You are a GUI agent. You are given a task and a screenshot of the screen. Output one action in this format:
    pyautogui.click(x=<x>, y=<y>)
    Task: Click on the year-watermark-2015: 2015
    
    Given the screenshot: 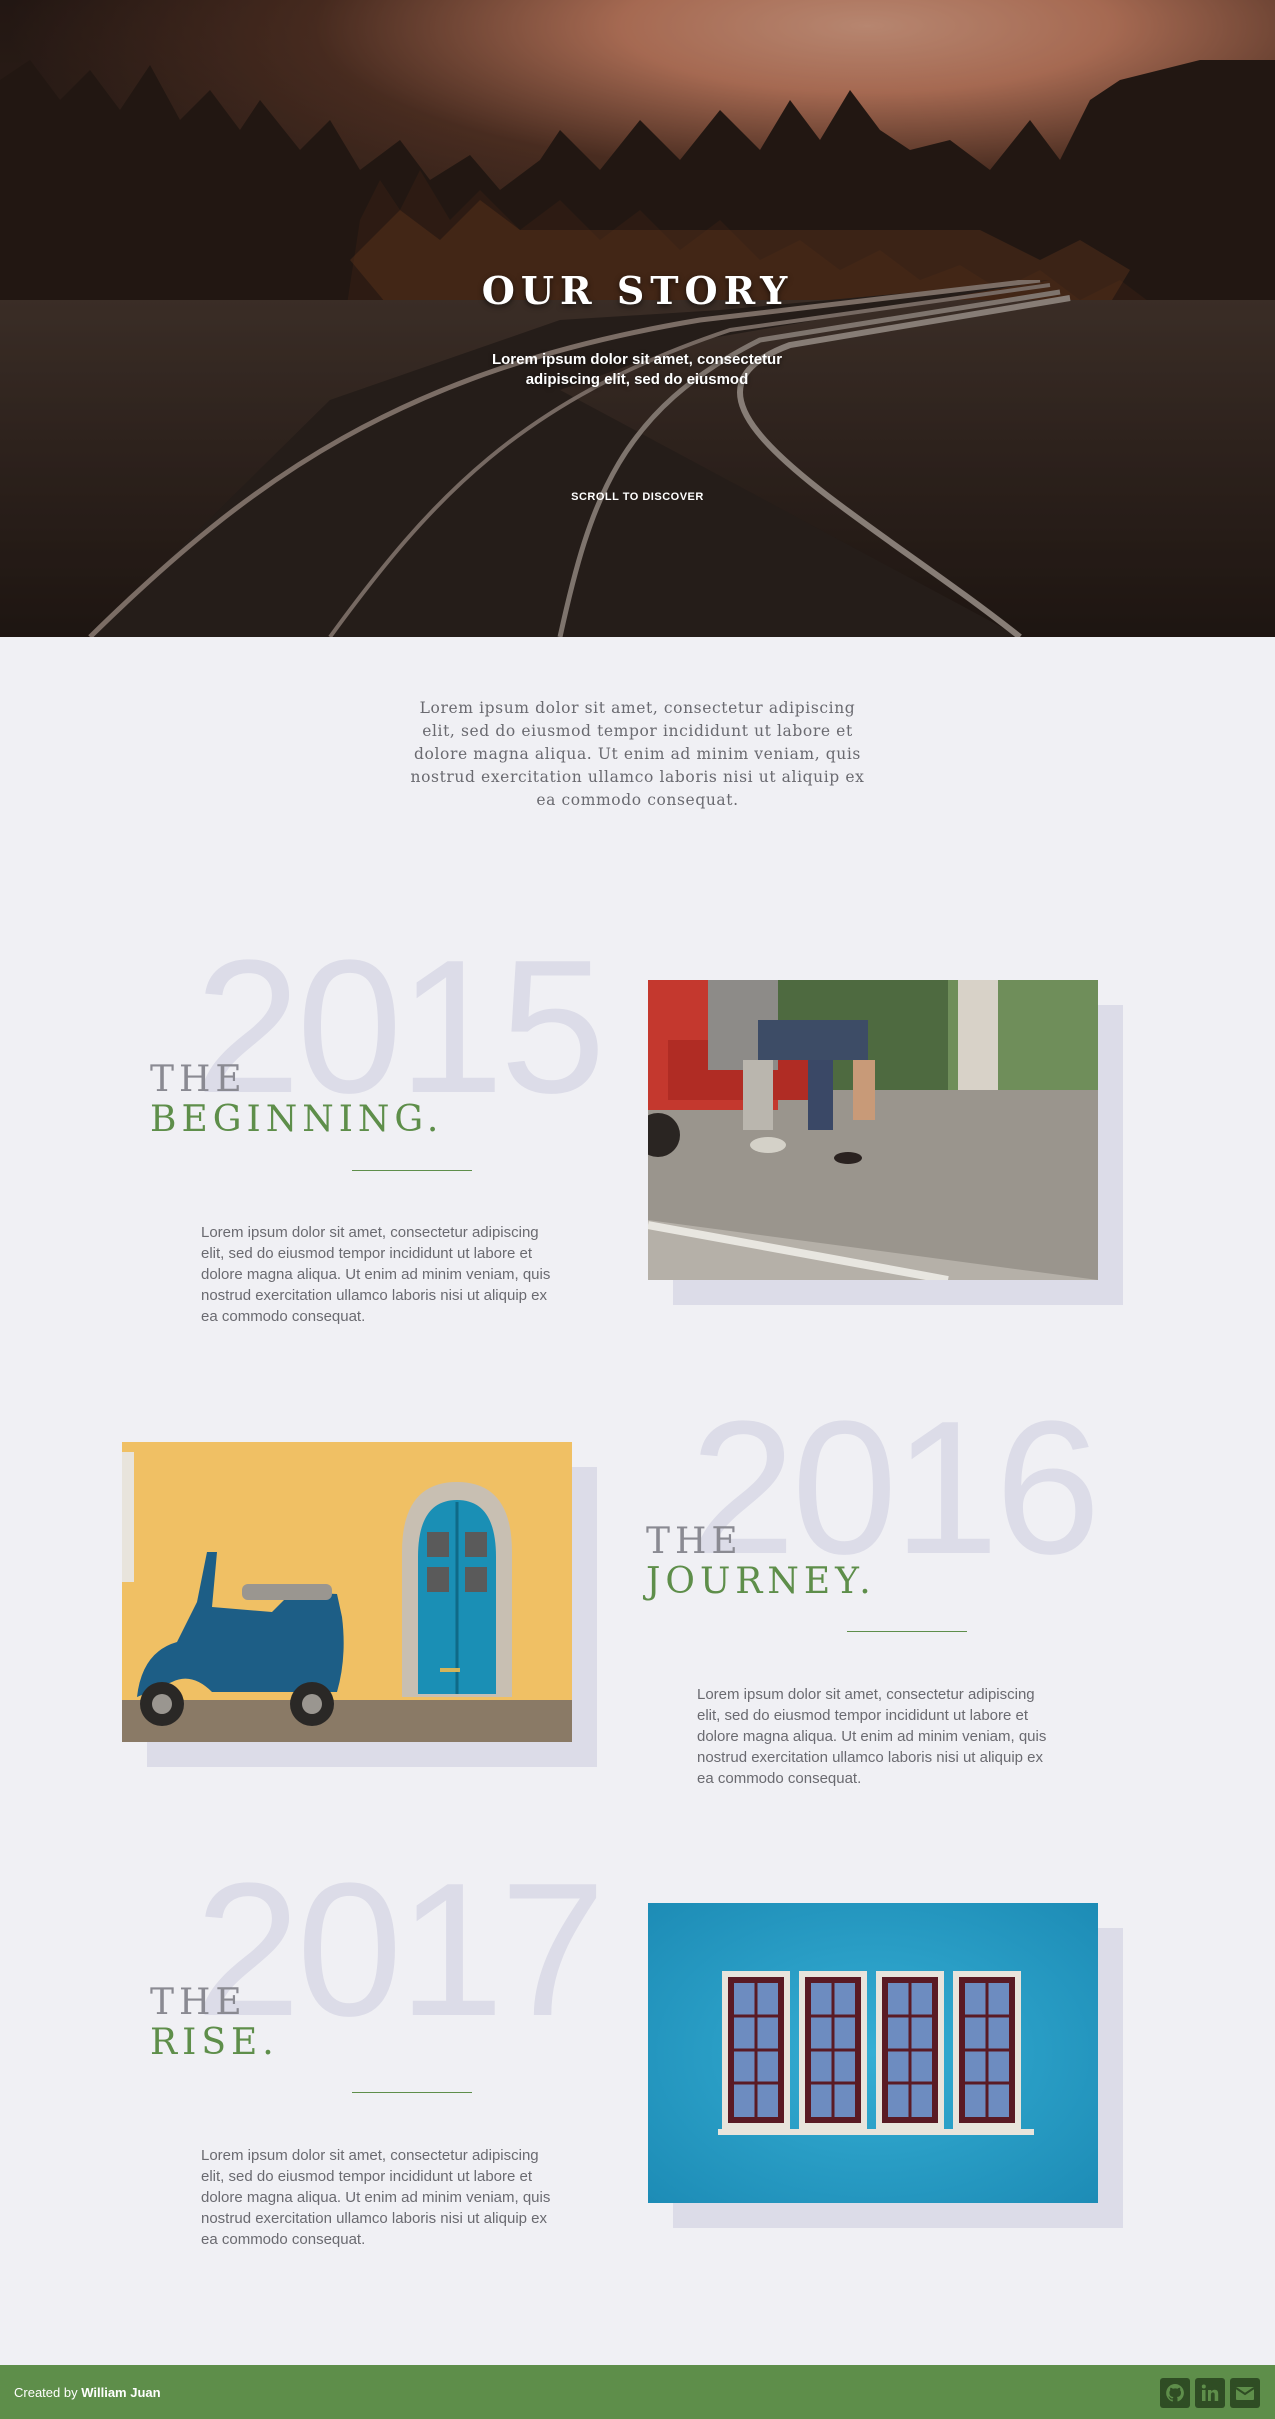 What is the action you would take?
    pyautogui.click(x=400, y=1027)
    